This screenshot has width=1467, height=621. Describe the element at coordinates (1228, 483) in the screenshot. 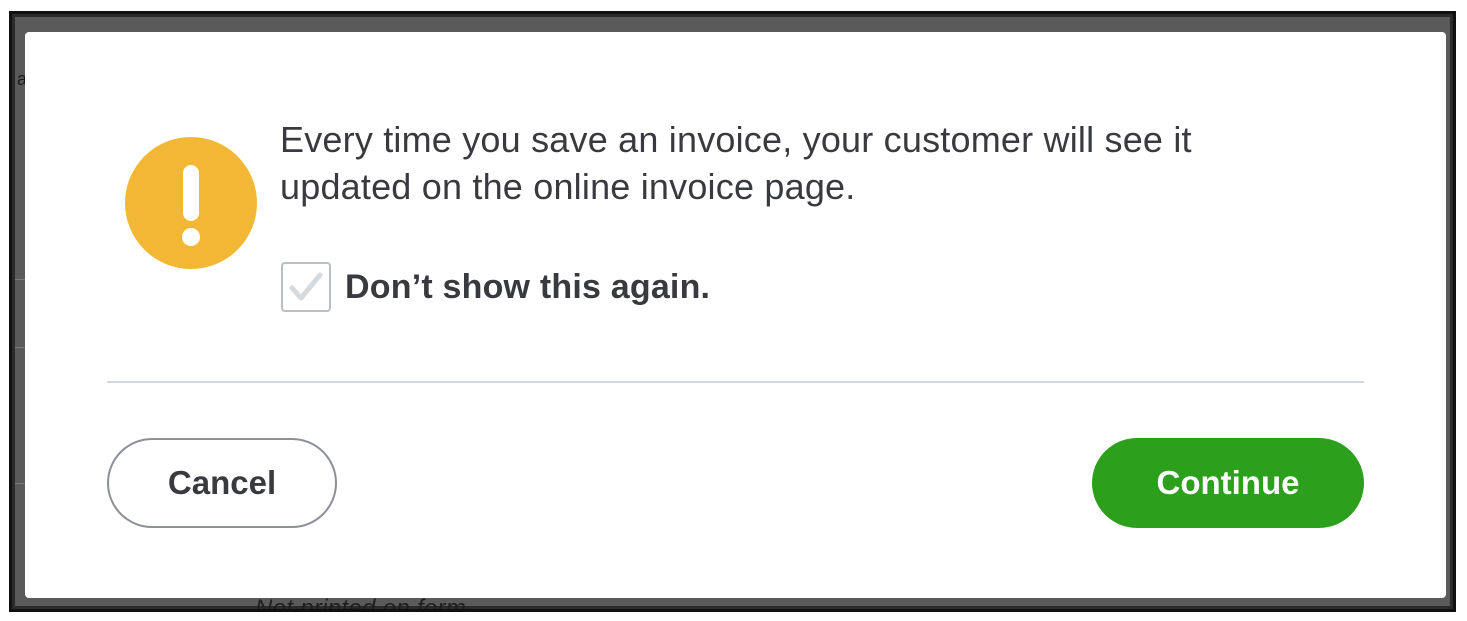

I see `continue-button: Continue` at that location.